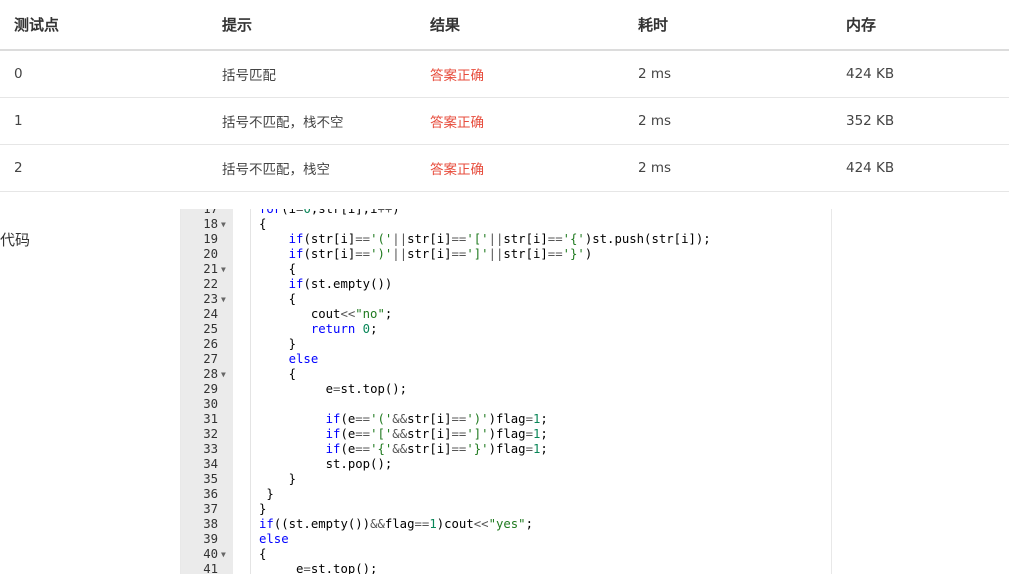 Image resolution: width=1009 pixels, height=574 pixels. Describe the element at coordinates (210, 254) in the screenshot. I see `line-number: 20` at that location.